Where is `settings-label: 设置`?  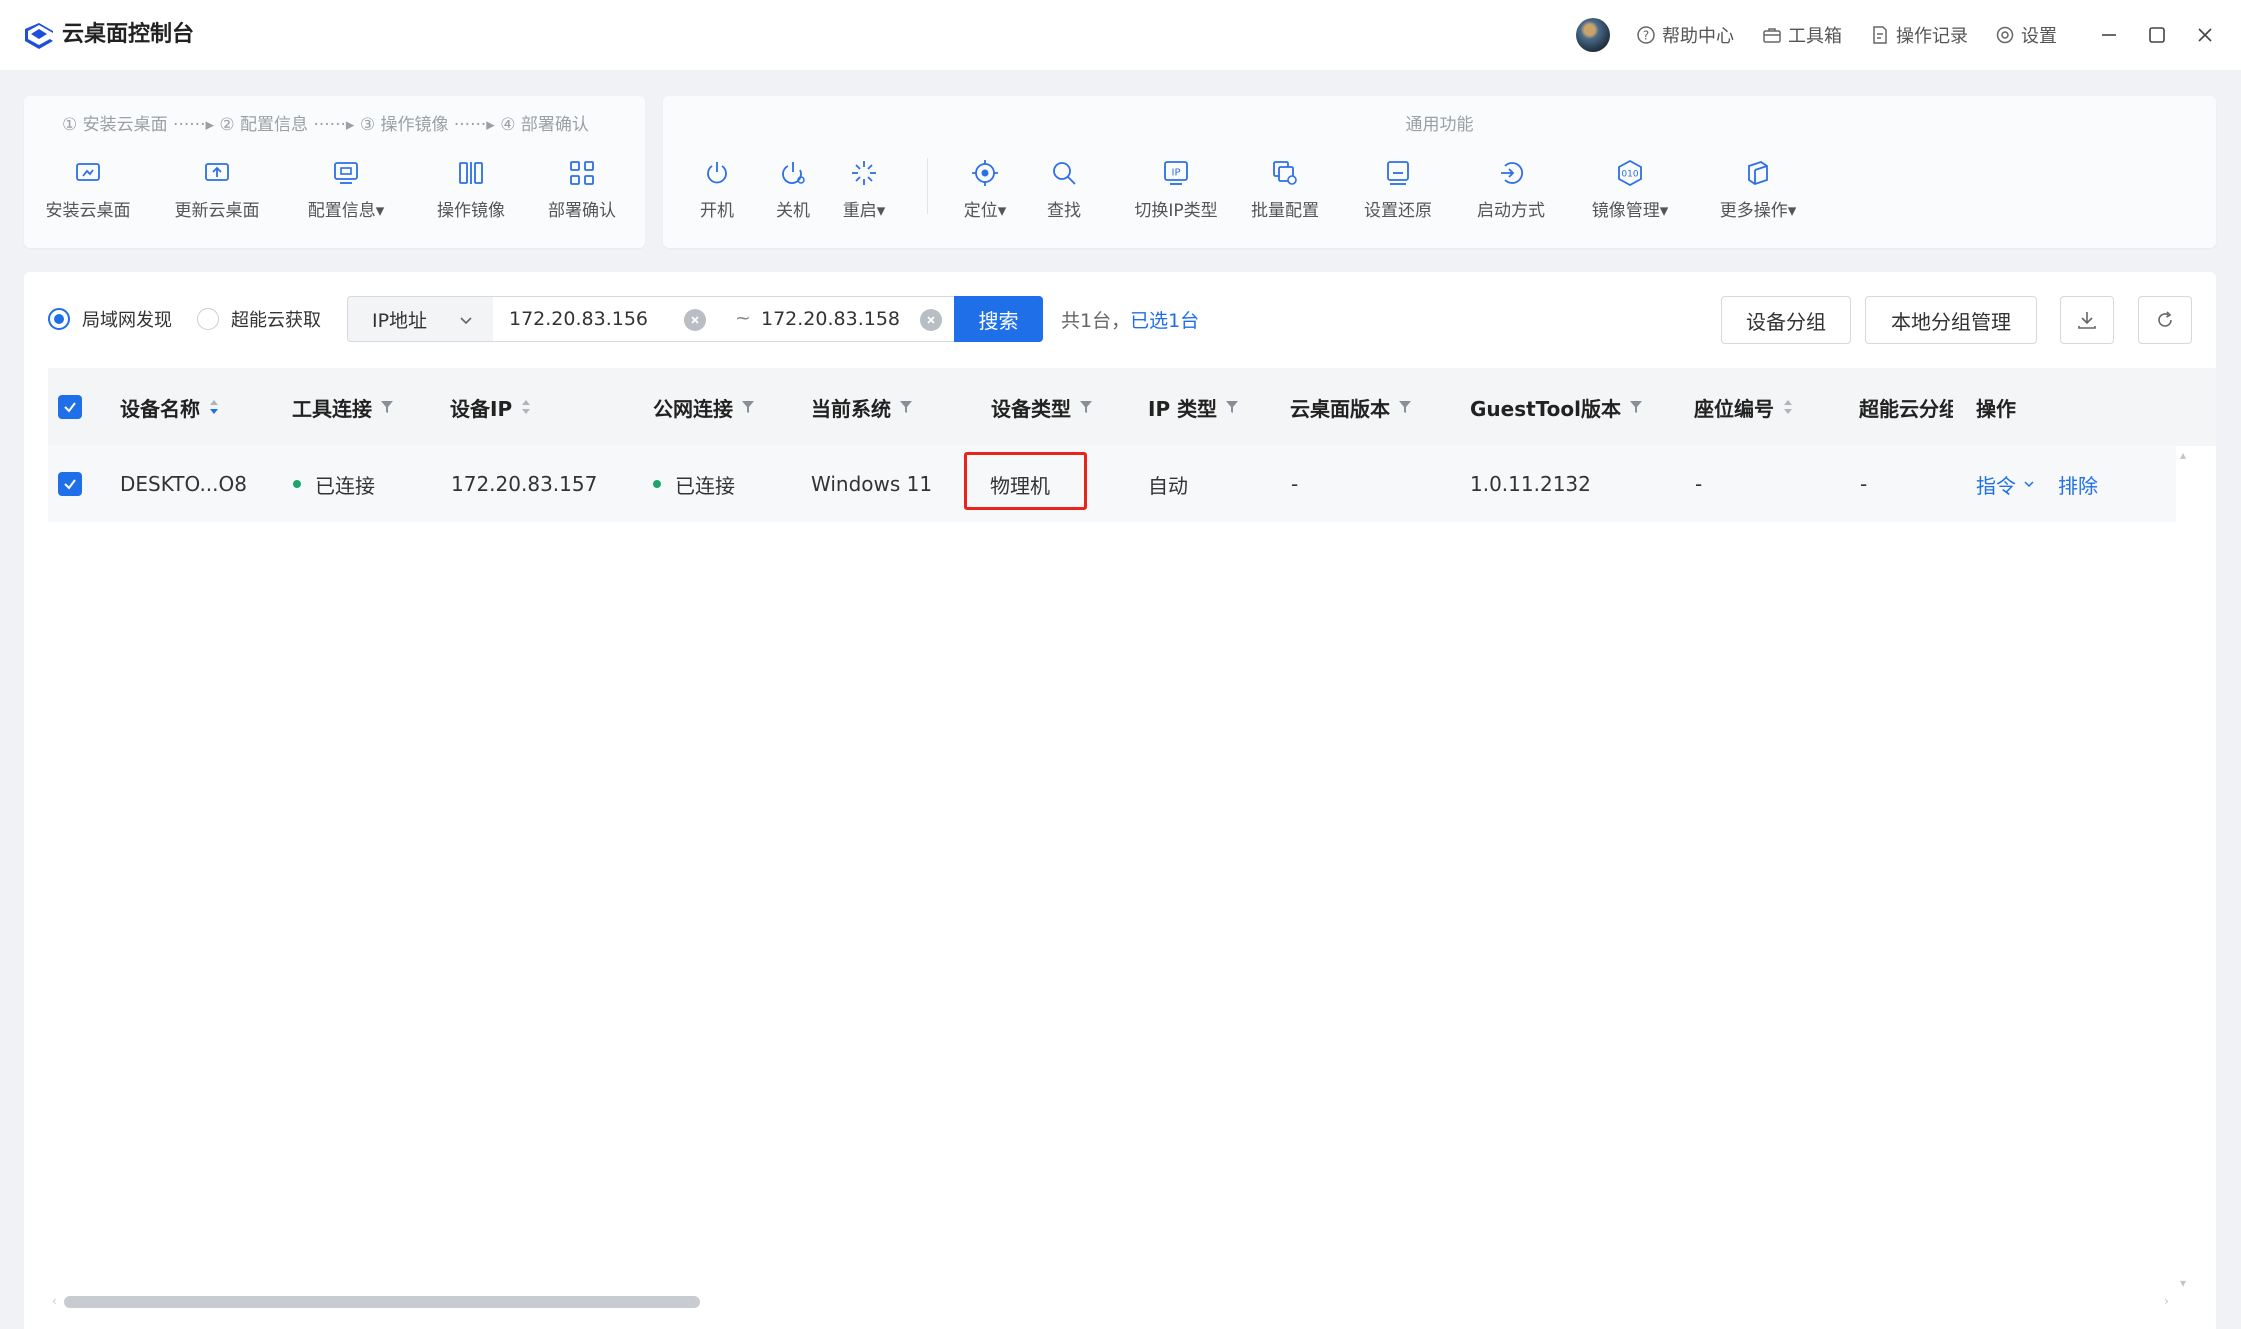
settings-label: 设置 is located at coordinates (2039, 36).